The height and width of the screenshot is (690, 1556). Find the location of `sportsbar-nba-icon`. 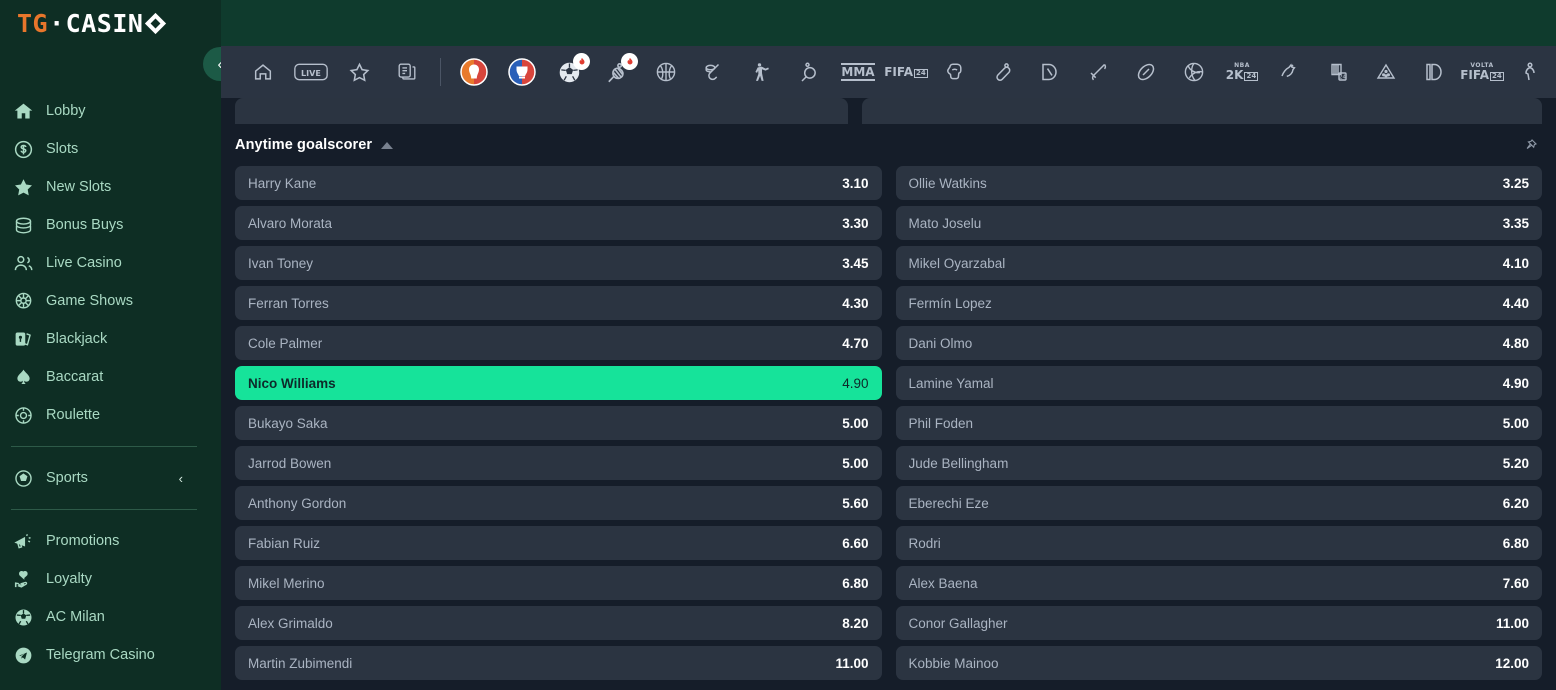

sportsbar-nba-icon is located at coordinates (1050, 72).